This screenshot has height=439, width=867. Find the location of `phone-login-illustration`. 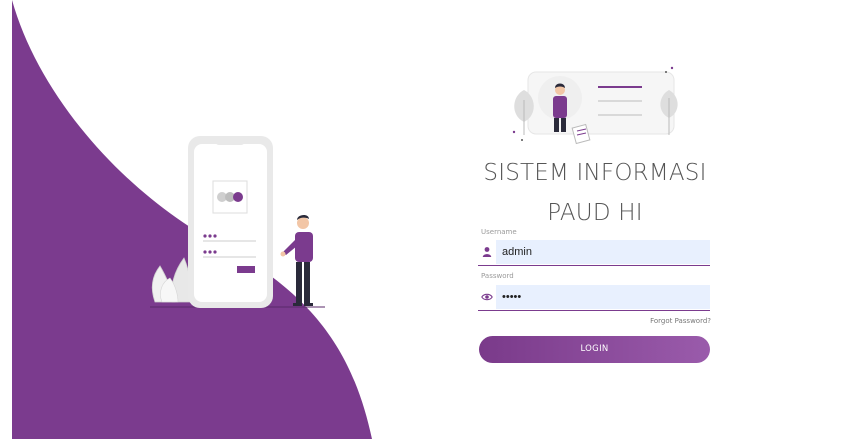

phone-login-illustration is located at coordinates (237, 222).